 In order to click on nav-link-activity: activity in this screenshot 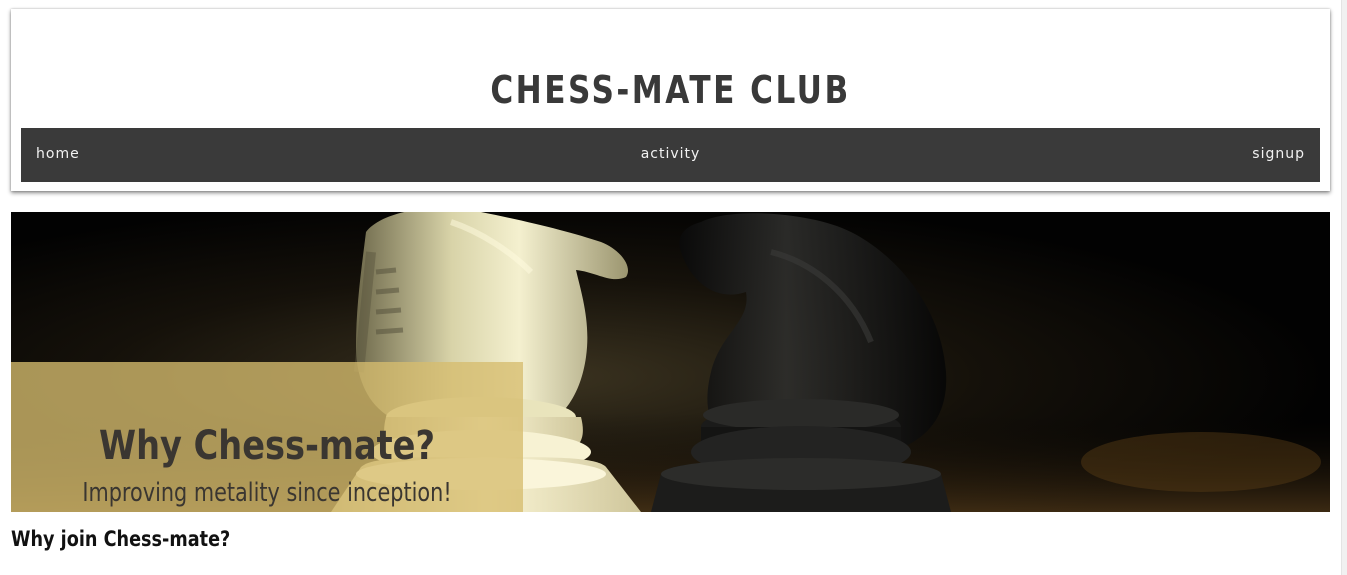, I will do `click(671, 154)`.